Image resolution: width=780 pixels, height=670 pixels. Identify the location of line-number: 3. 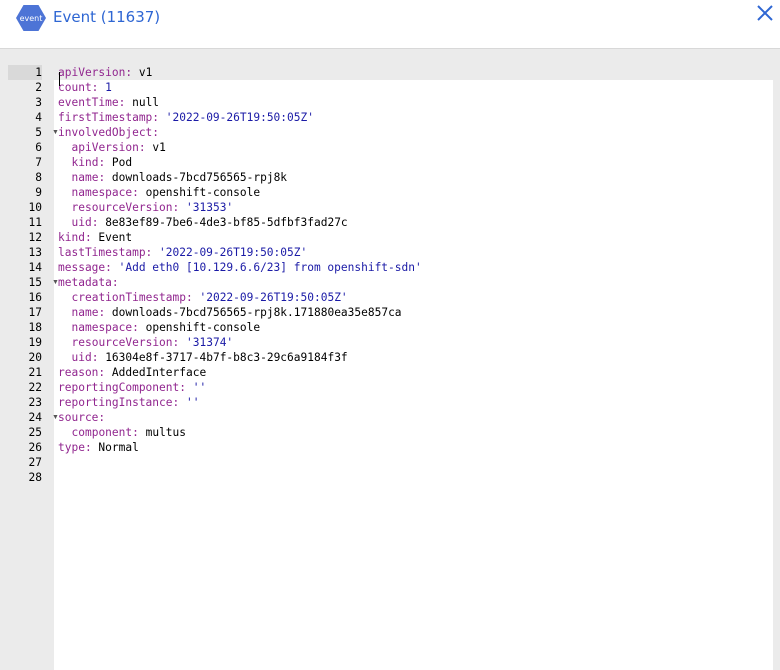
(38, 102).